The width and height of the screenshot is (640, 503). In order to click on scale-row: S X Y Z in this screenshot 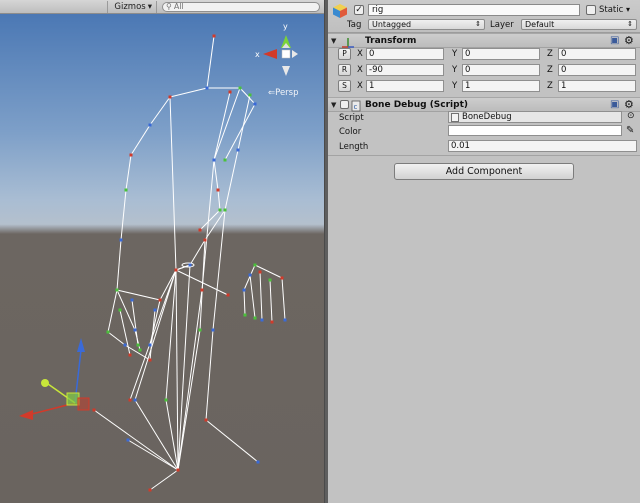, I will do `click(484, 88)`.